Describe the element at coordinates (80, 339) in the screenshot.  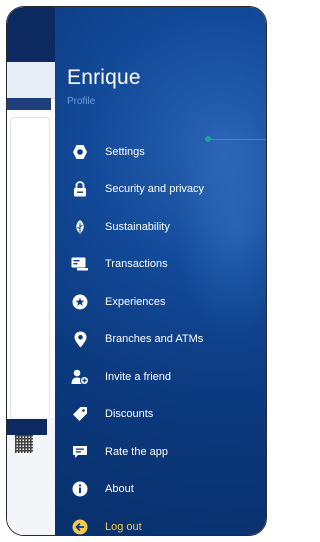
I see `location-pin-icon` at that location.